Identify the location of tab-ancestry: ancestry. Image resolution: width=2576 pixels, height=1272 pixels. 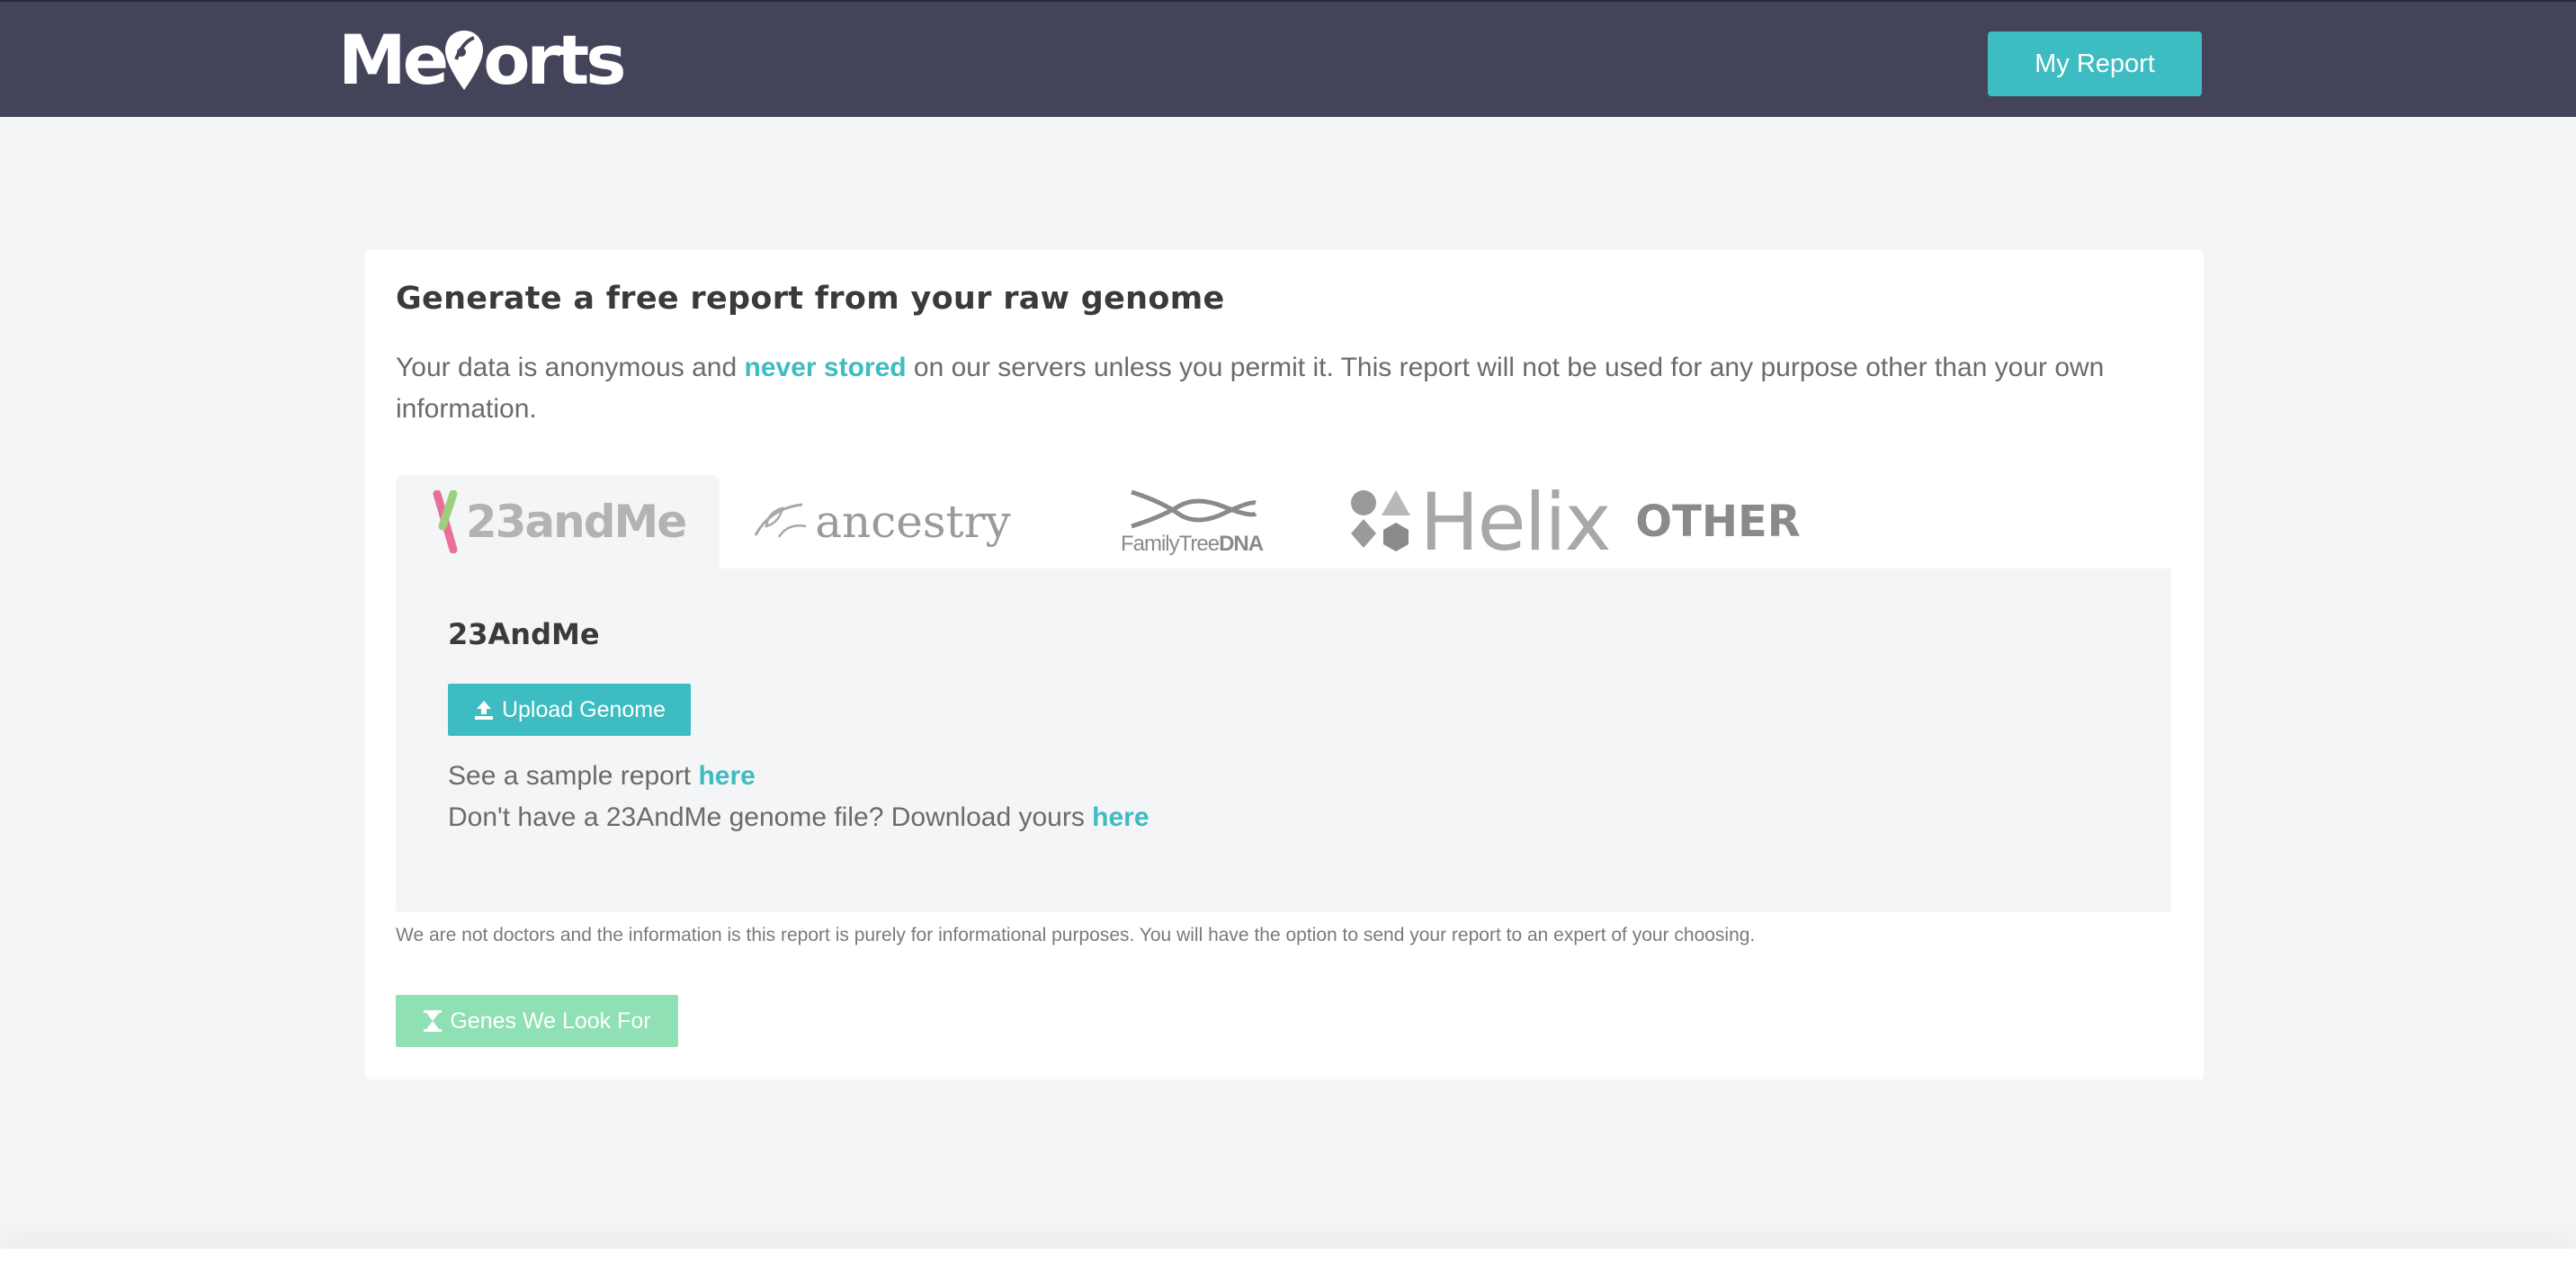
(881, 522).